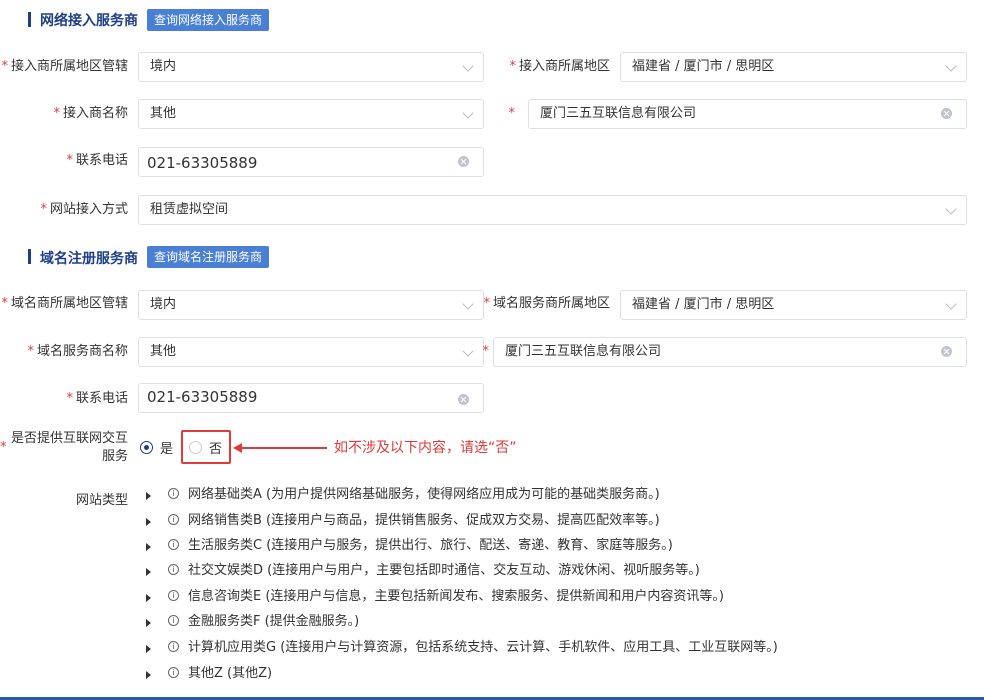  I want to click on domain-area-select: 福建省 / 厦门市 / 思明区, so click(793, 305).